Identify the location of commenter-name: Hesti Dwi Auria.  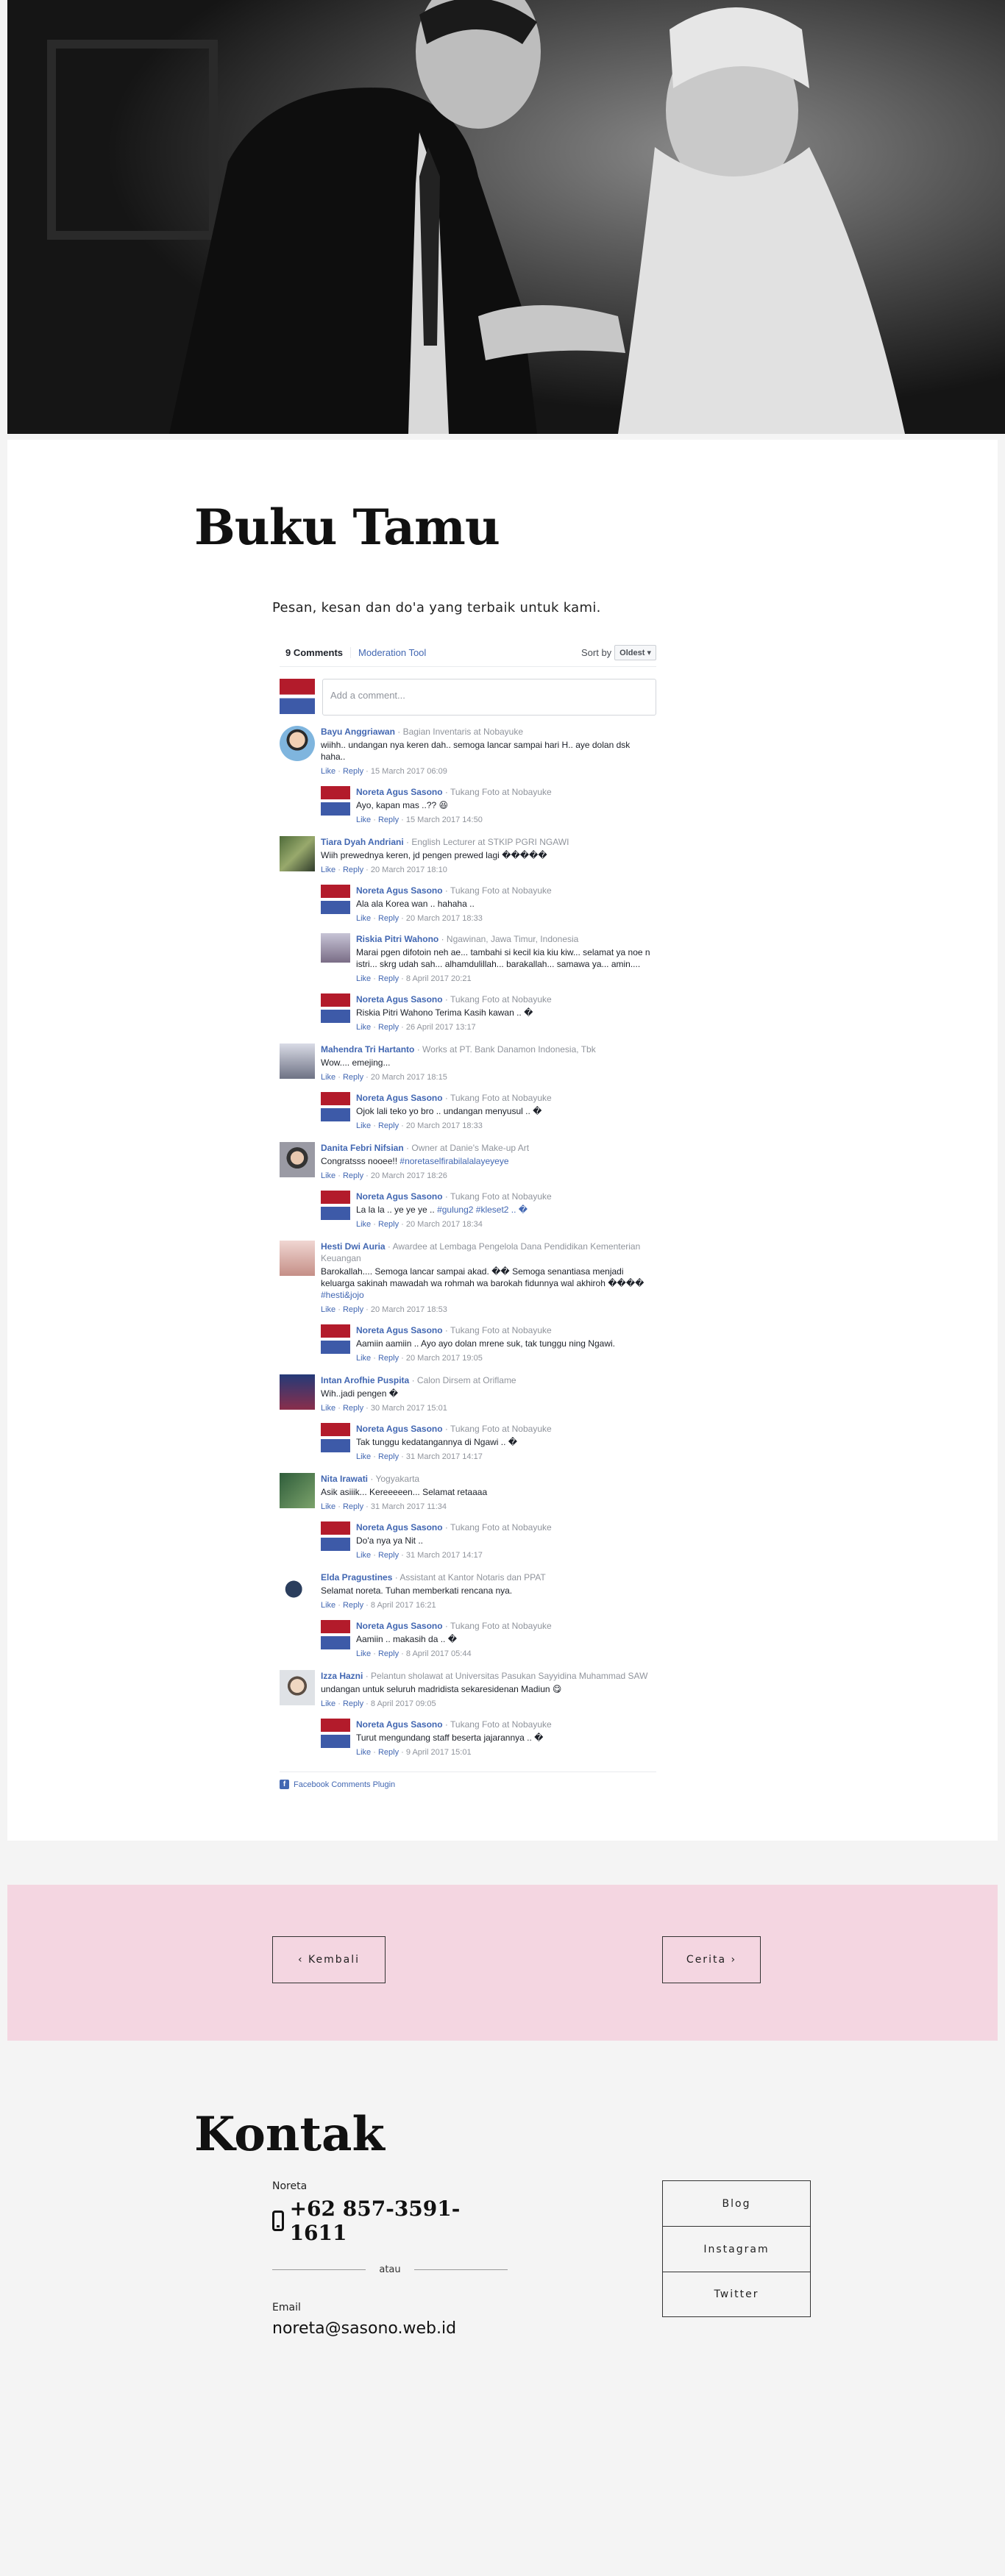
(353, 1246).